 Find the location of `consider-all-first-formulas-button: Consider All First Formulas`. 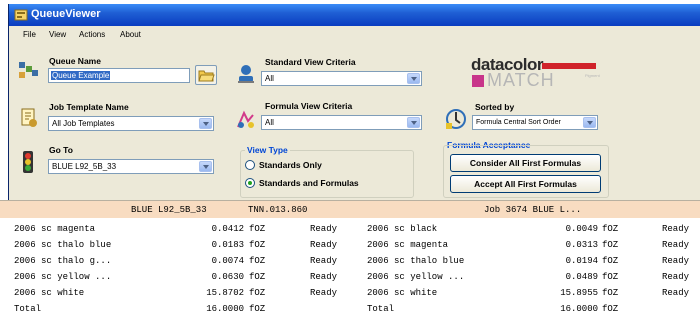

consider-all-first-formulas-button: Consider All First Formulas is located at coordinates (525, 163).